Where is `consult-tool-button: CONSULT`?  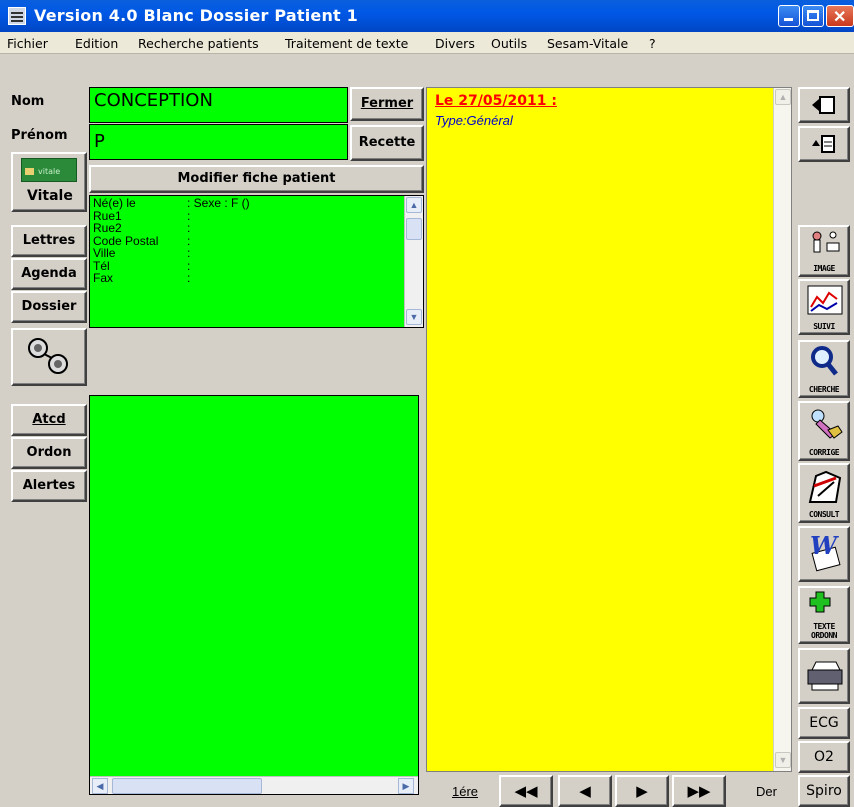
consult-tool-button: CONSULT is located at coordinates (824, 493).